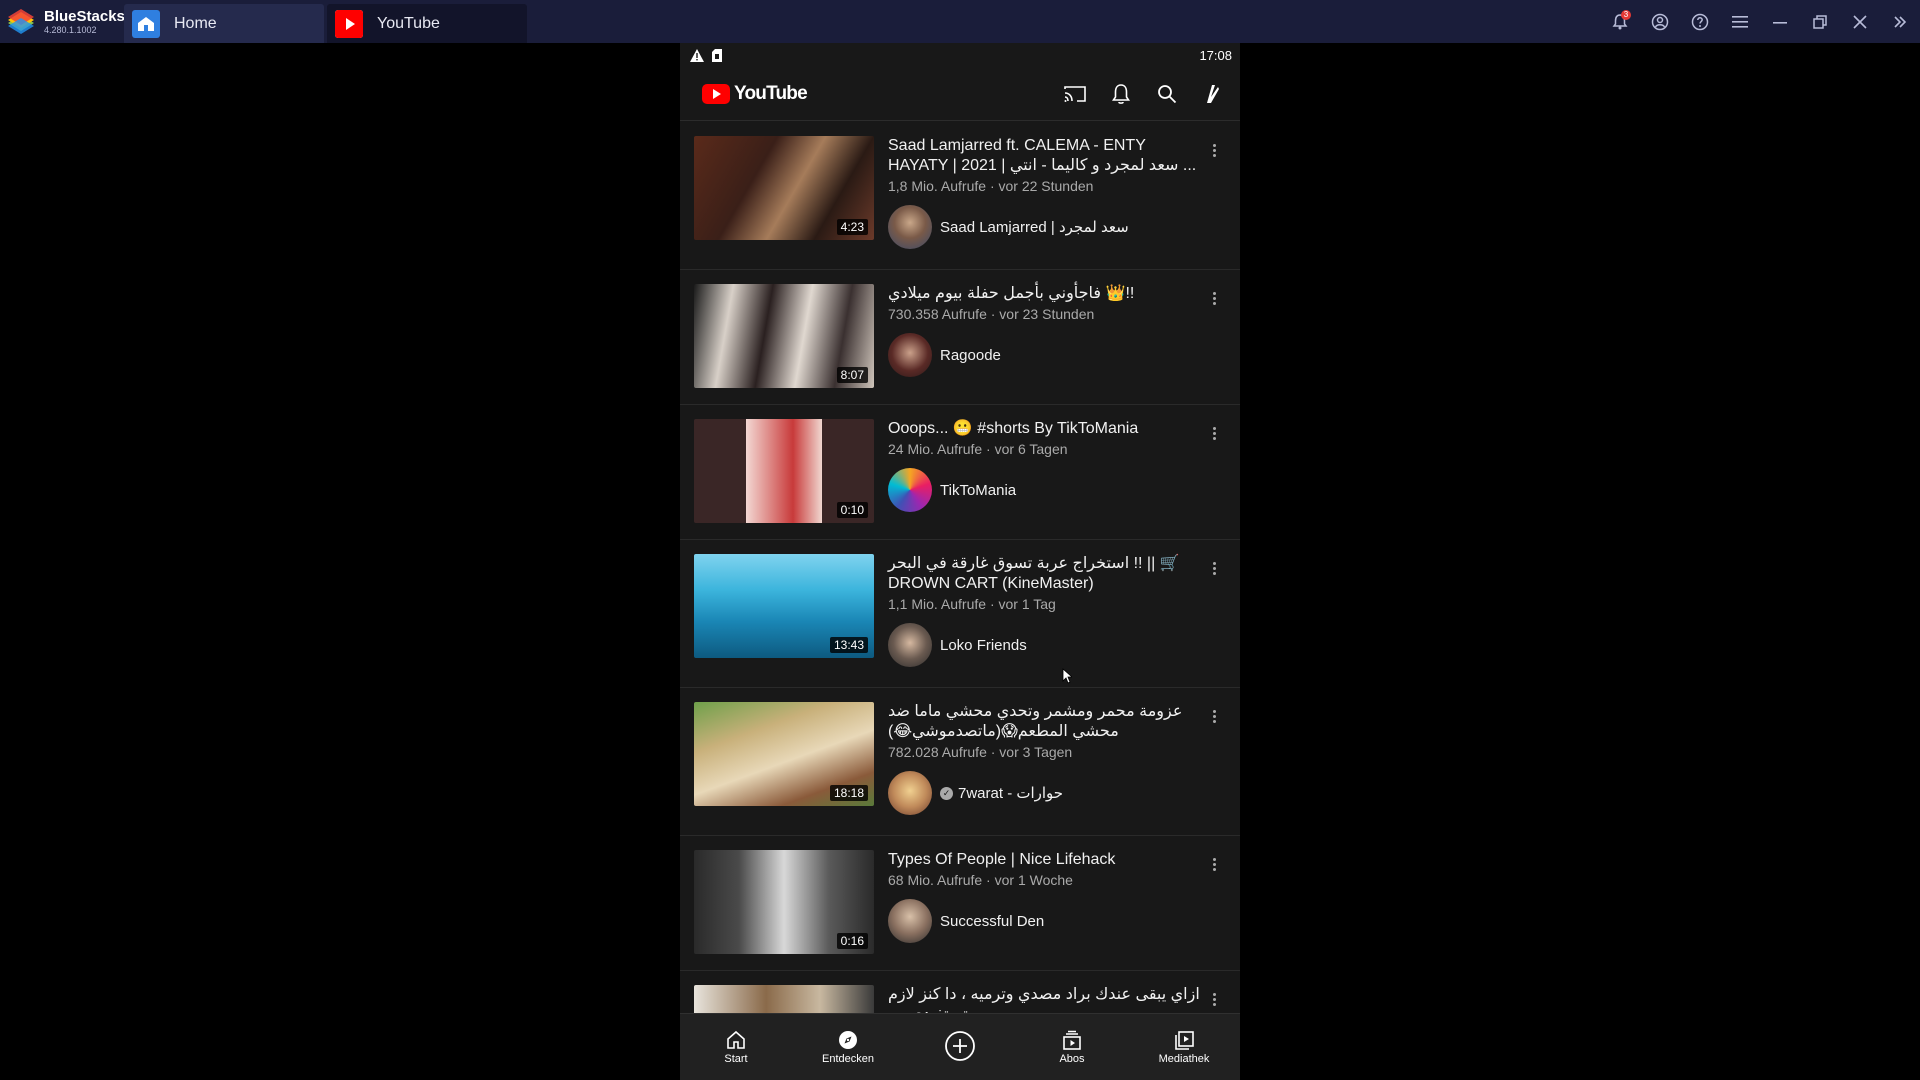 The width and height of the screenshot is (1920, 1080). I want to click on nav-start: Start, so click(736, 1047).